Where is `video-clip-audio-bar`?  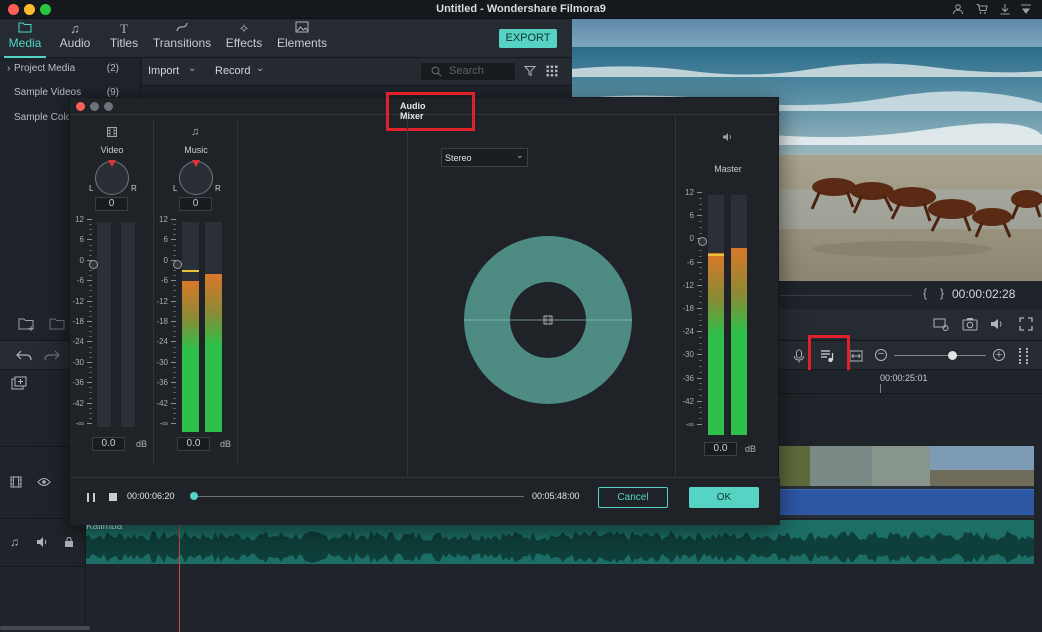 video-clip-audio-bar is located at coordinates (906, 502).